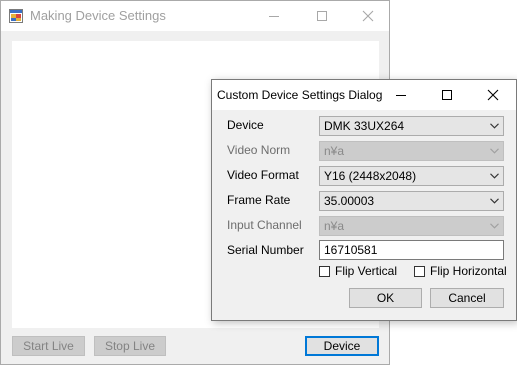 The width and height of the screenshot is (517, 368). I want to click on device-select: DMK 33UX264, so click(411, 126).